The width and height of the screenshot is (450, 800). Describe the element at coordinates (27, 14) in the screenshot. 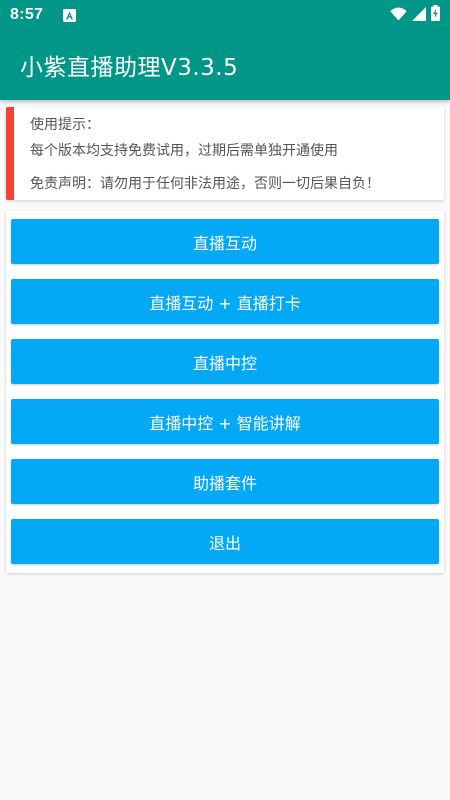

I see `status-time: 8:57` at that location.